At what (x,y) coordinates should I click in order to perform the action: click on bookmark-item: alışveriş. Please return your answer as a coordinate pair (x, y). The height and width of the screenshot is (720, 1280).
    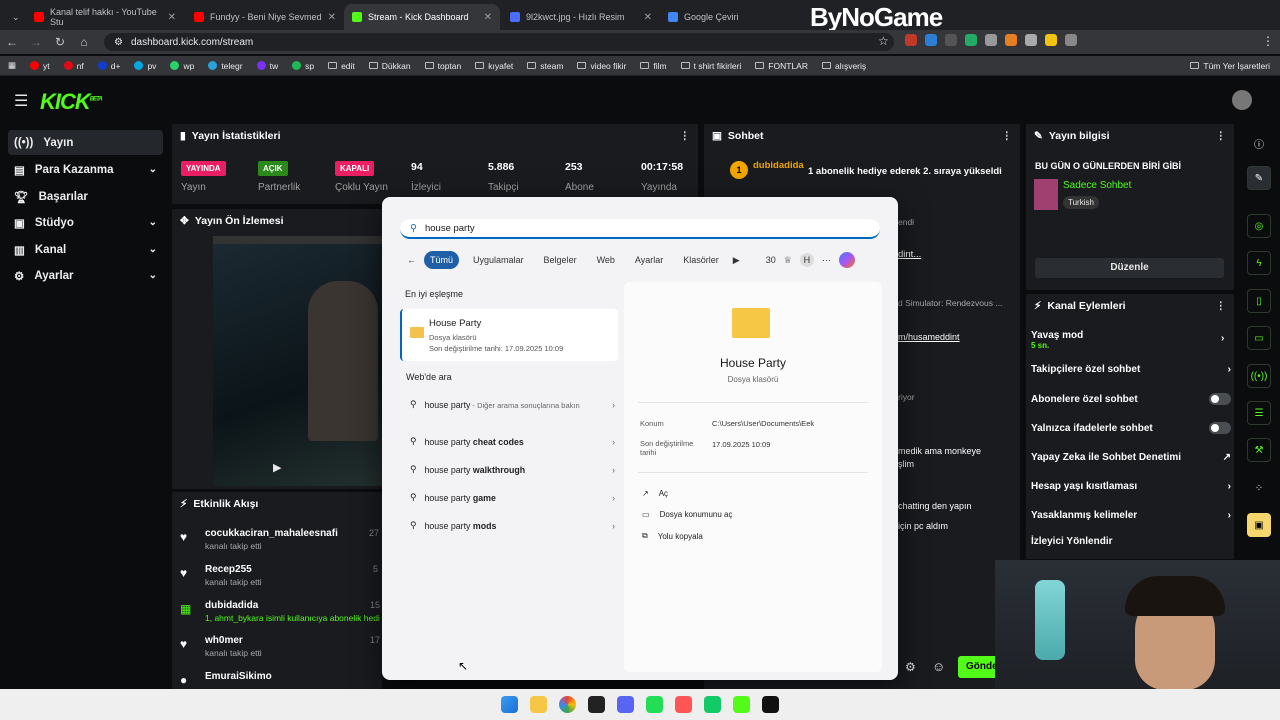
    Looking at the image, I should click on (843, 66).